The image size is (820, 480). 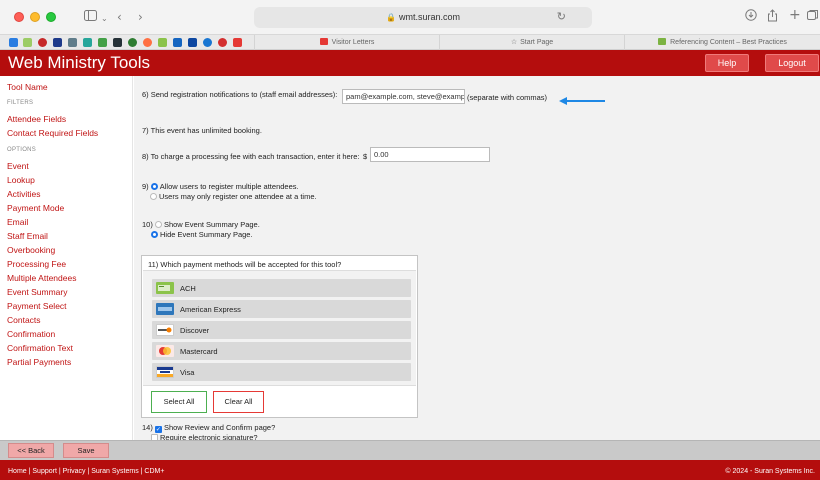 What do you see at coordinates (35, 17) in the screenshot?
I see `minimize-window-button` at bounding box center [35, 17].